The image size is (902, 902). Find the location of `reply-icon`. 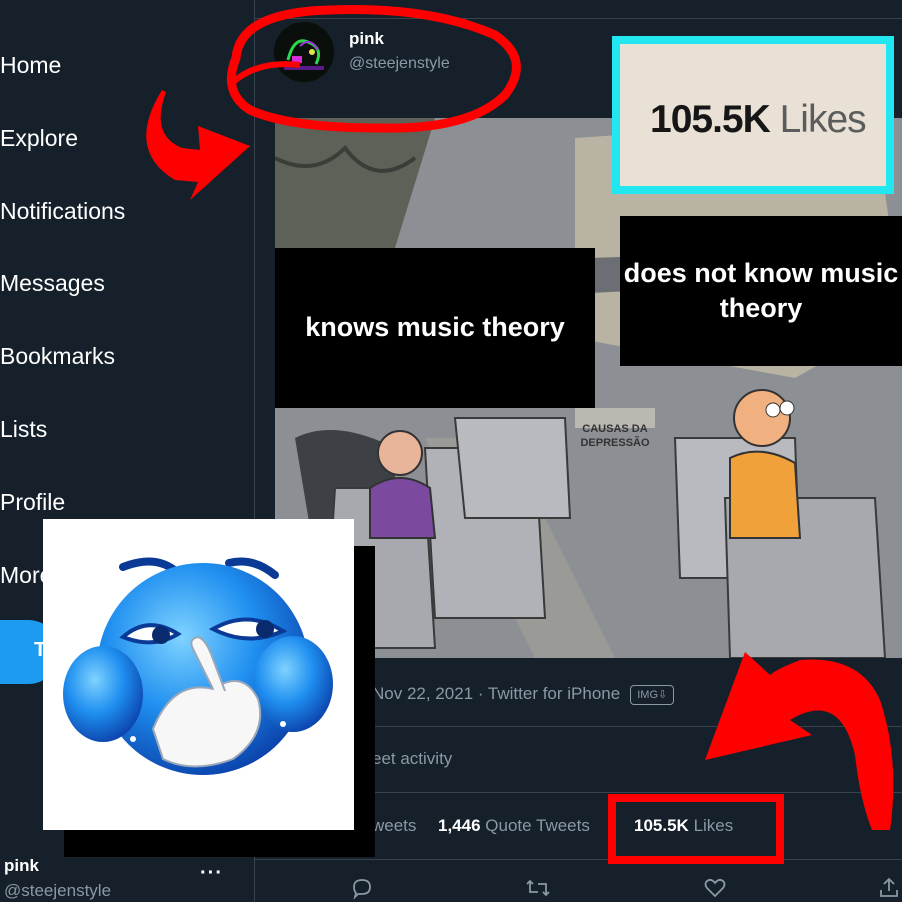

reply-icon is located at coordinates (362, 888).